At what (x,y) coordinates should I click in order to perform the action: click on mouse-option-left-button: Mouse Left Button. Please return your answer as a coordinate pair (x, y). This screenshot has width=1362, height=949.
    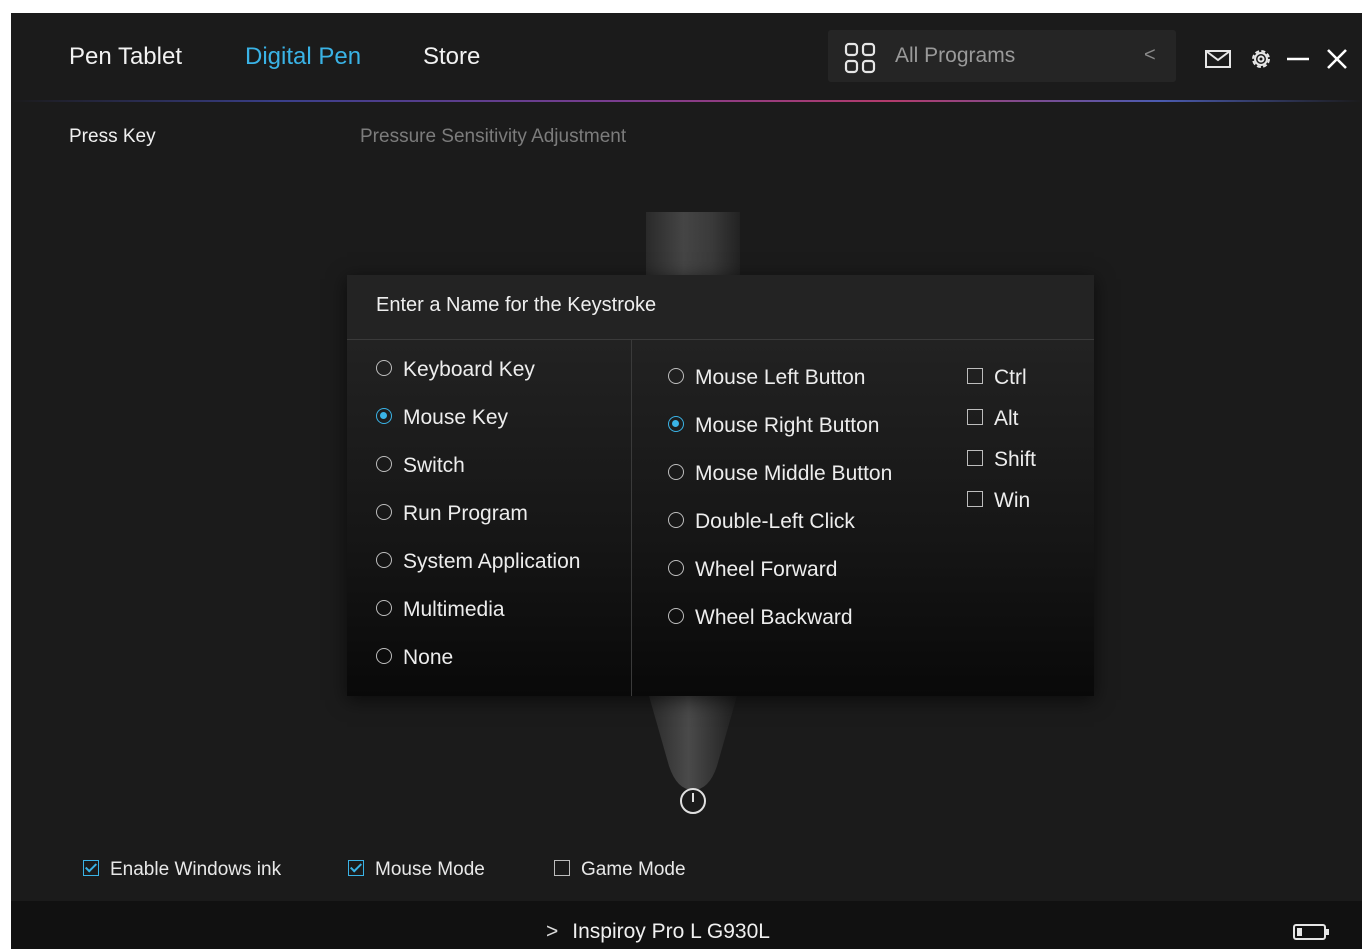
    Looking at the image, I should click on (766, 378).